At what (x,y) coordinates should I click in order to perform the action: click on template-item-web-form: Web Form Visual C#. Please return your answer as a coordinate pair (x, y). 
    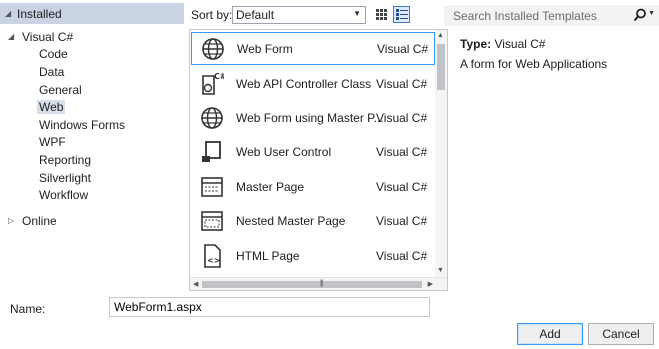
    Looking at the image, I should click on (313, 48).